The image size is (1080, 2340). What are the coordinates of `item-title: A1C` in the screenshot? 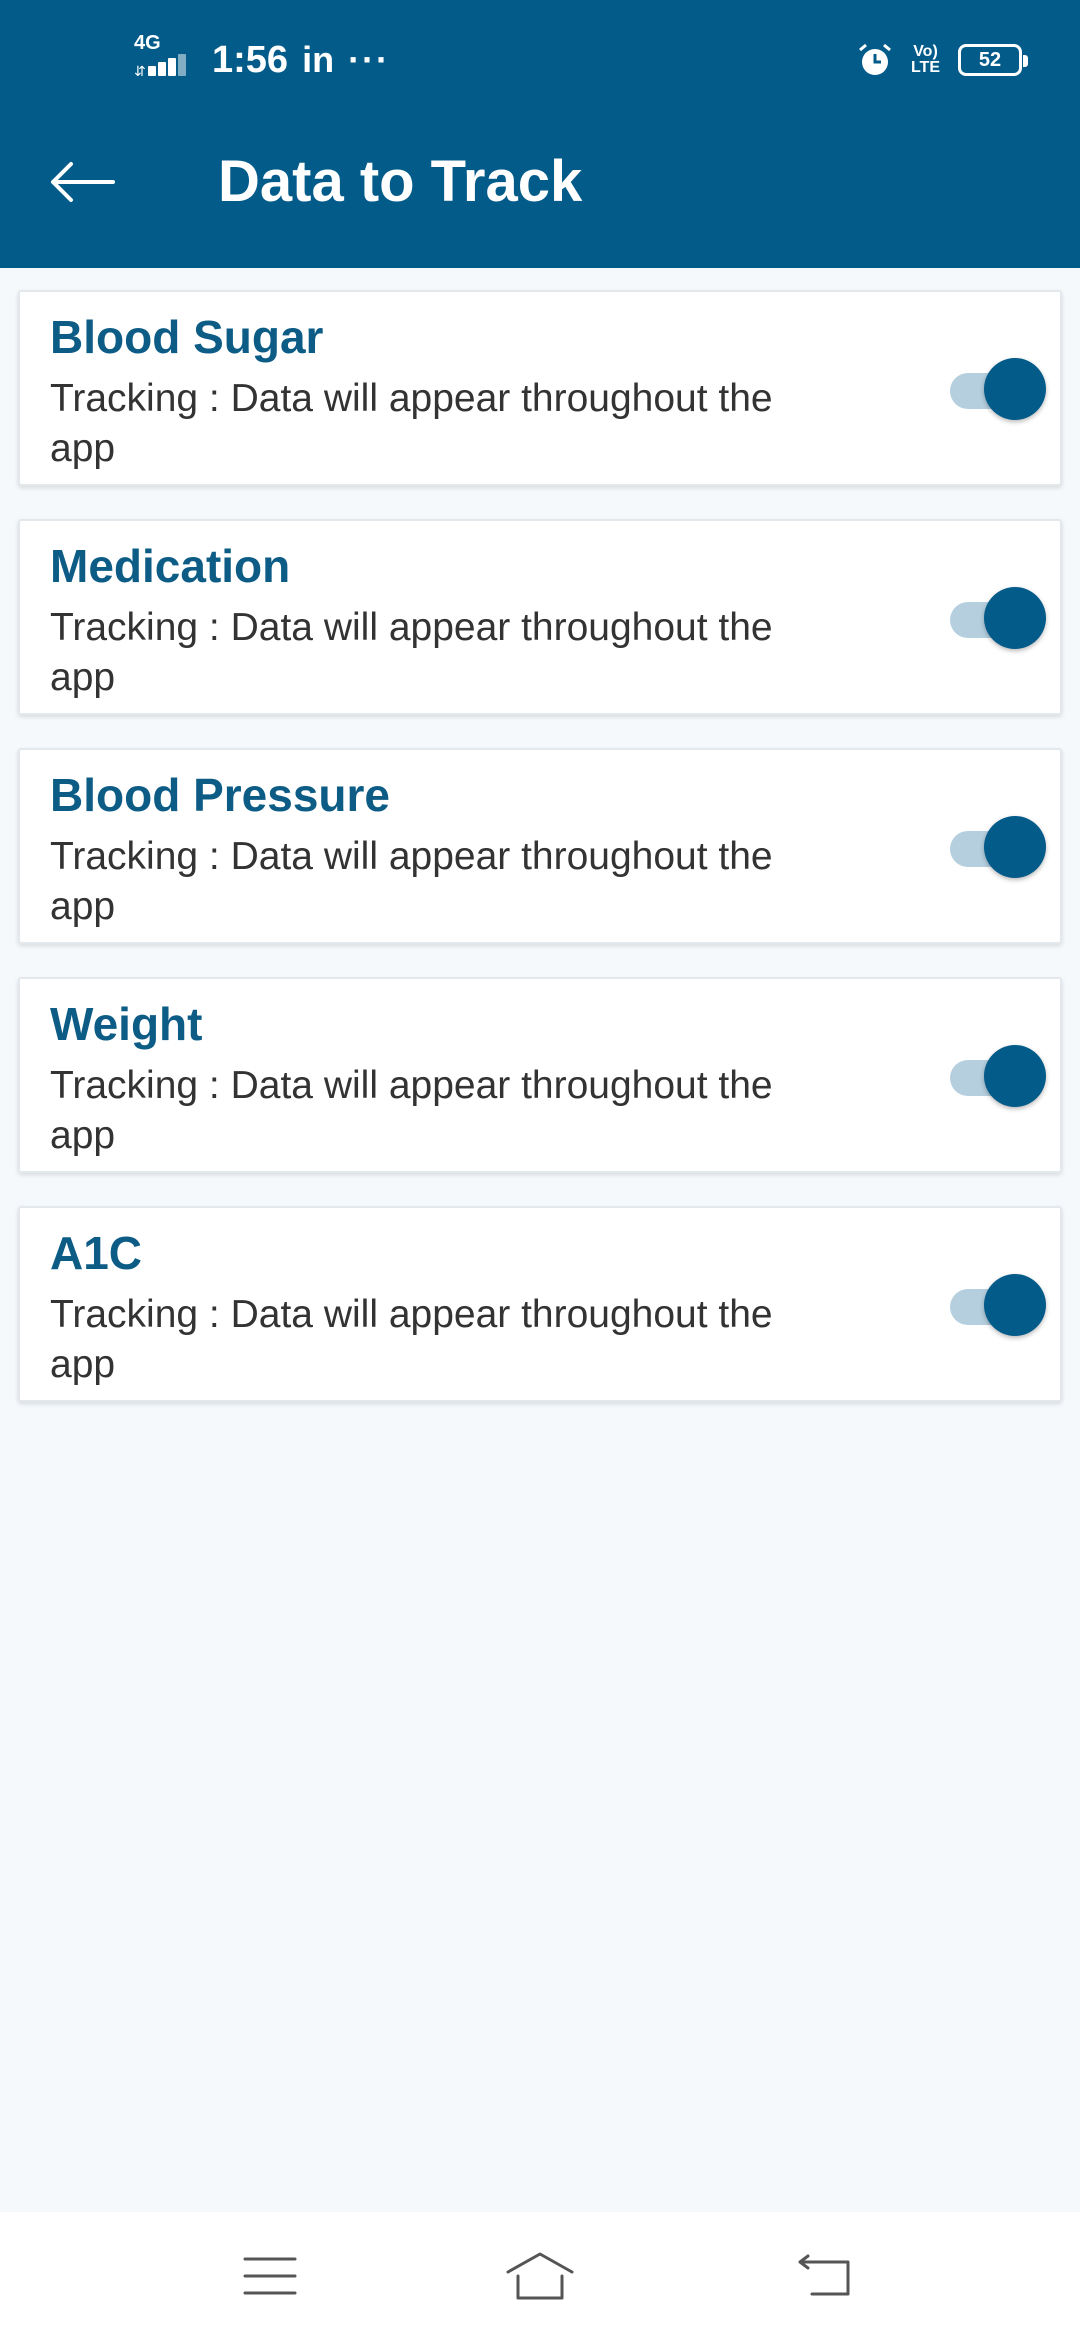 It's located at (96, 1253).